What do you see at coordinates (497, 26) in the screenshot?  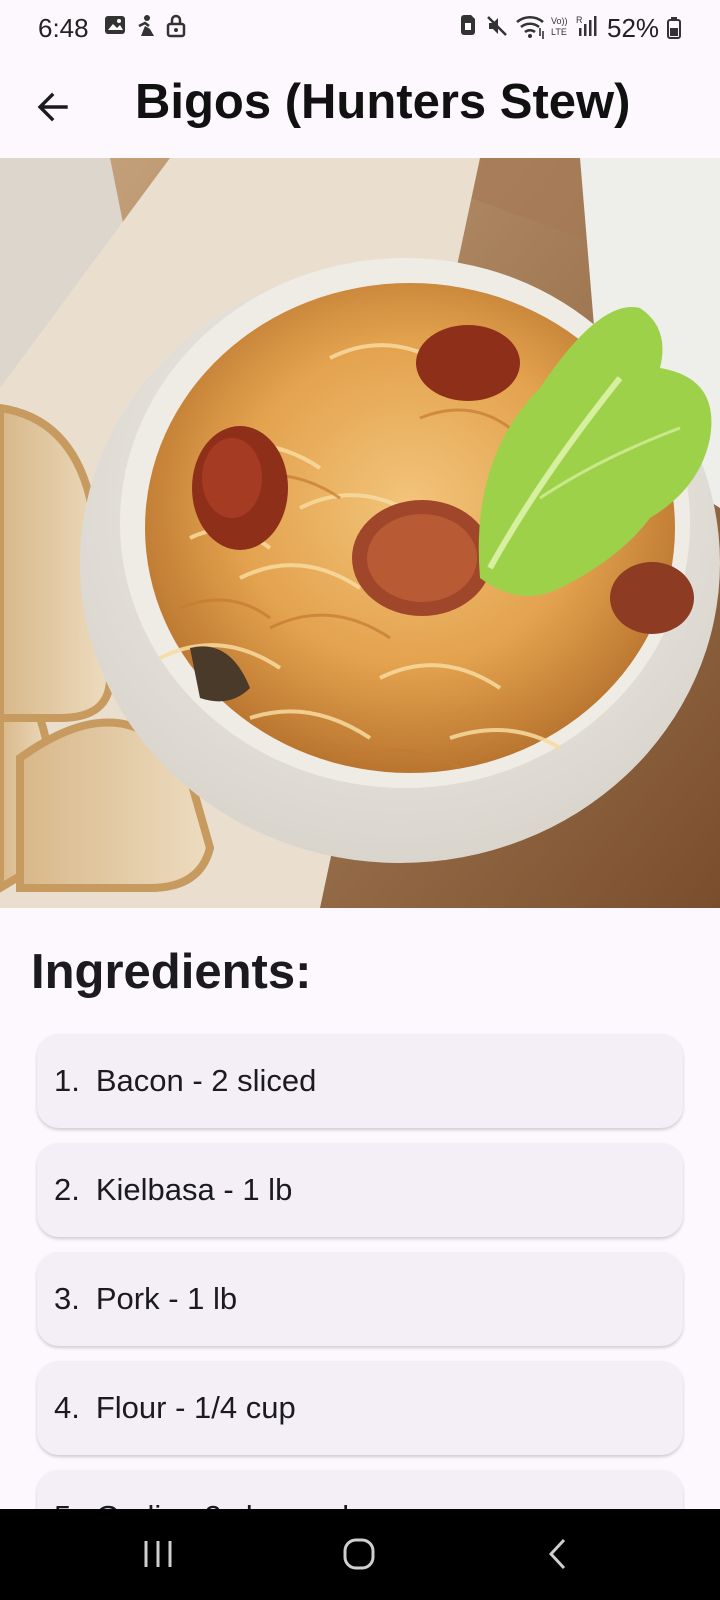 I see `mute-icon` at bounding box center [497, 26].